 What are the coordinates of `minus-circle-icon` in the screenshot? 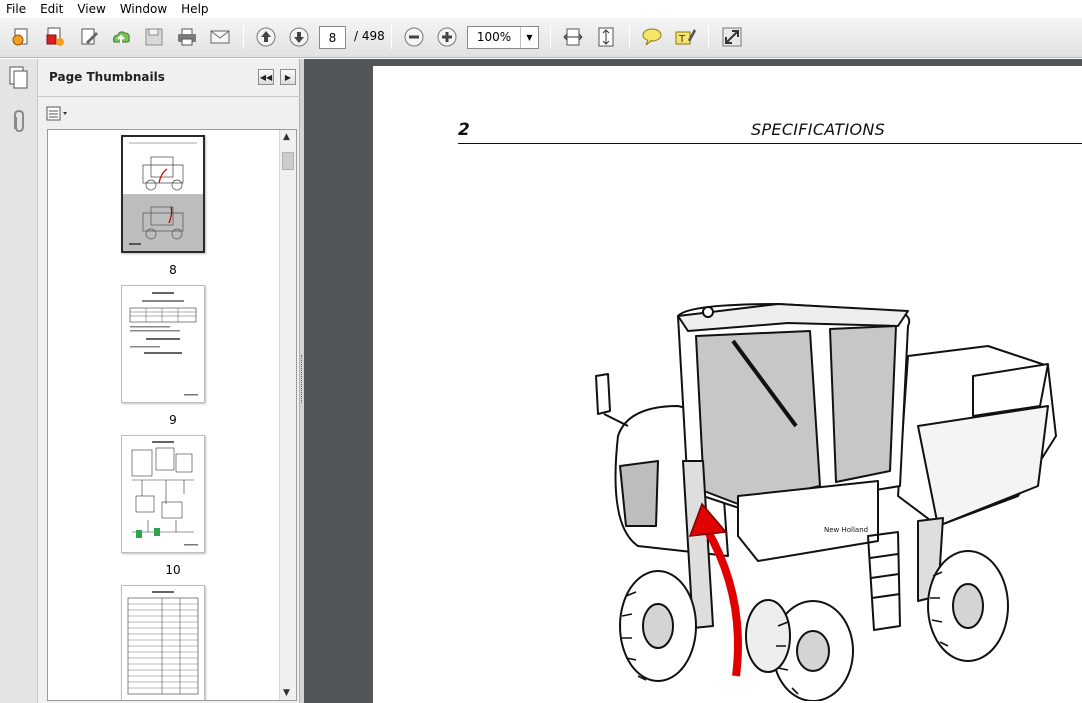 It's located at (414, 37).